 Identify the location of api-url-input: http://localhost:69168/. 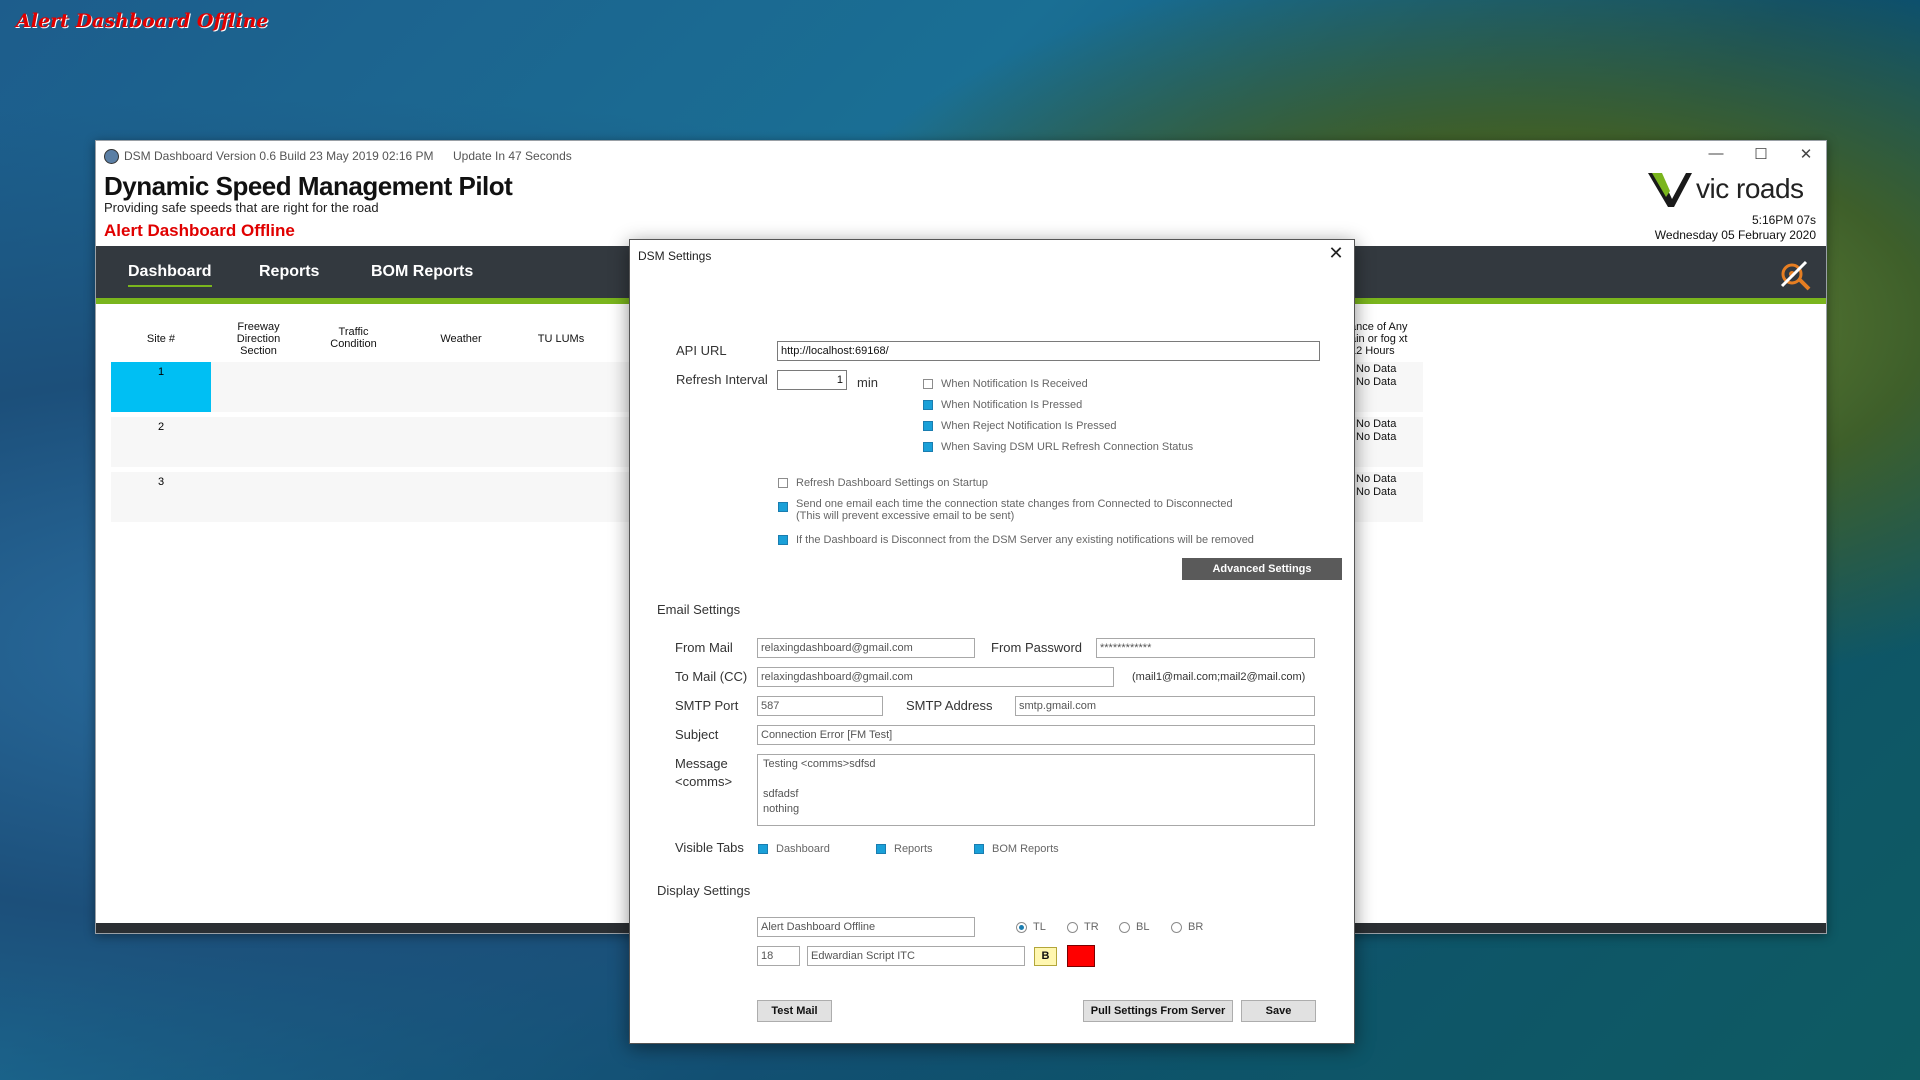
(1048, 351).